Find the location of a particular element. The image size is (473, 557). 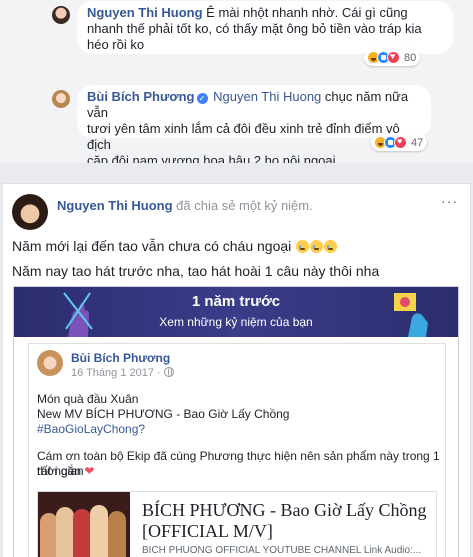

comment-author: Nguyen Thi Huong is located at coordinates (145, 12).